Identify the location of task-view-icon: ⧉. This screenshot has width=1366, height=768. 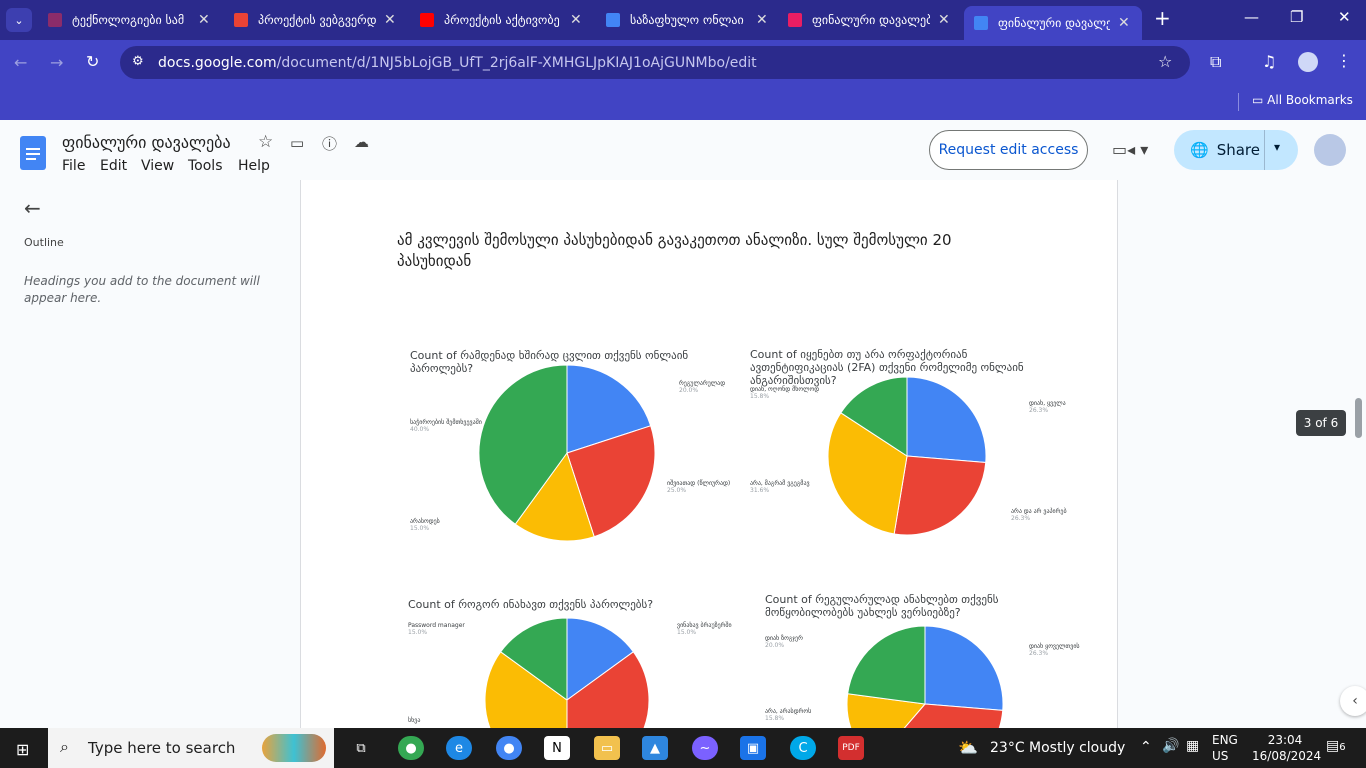
(361, 748).